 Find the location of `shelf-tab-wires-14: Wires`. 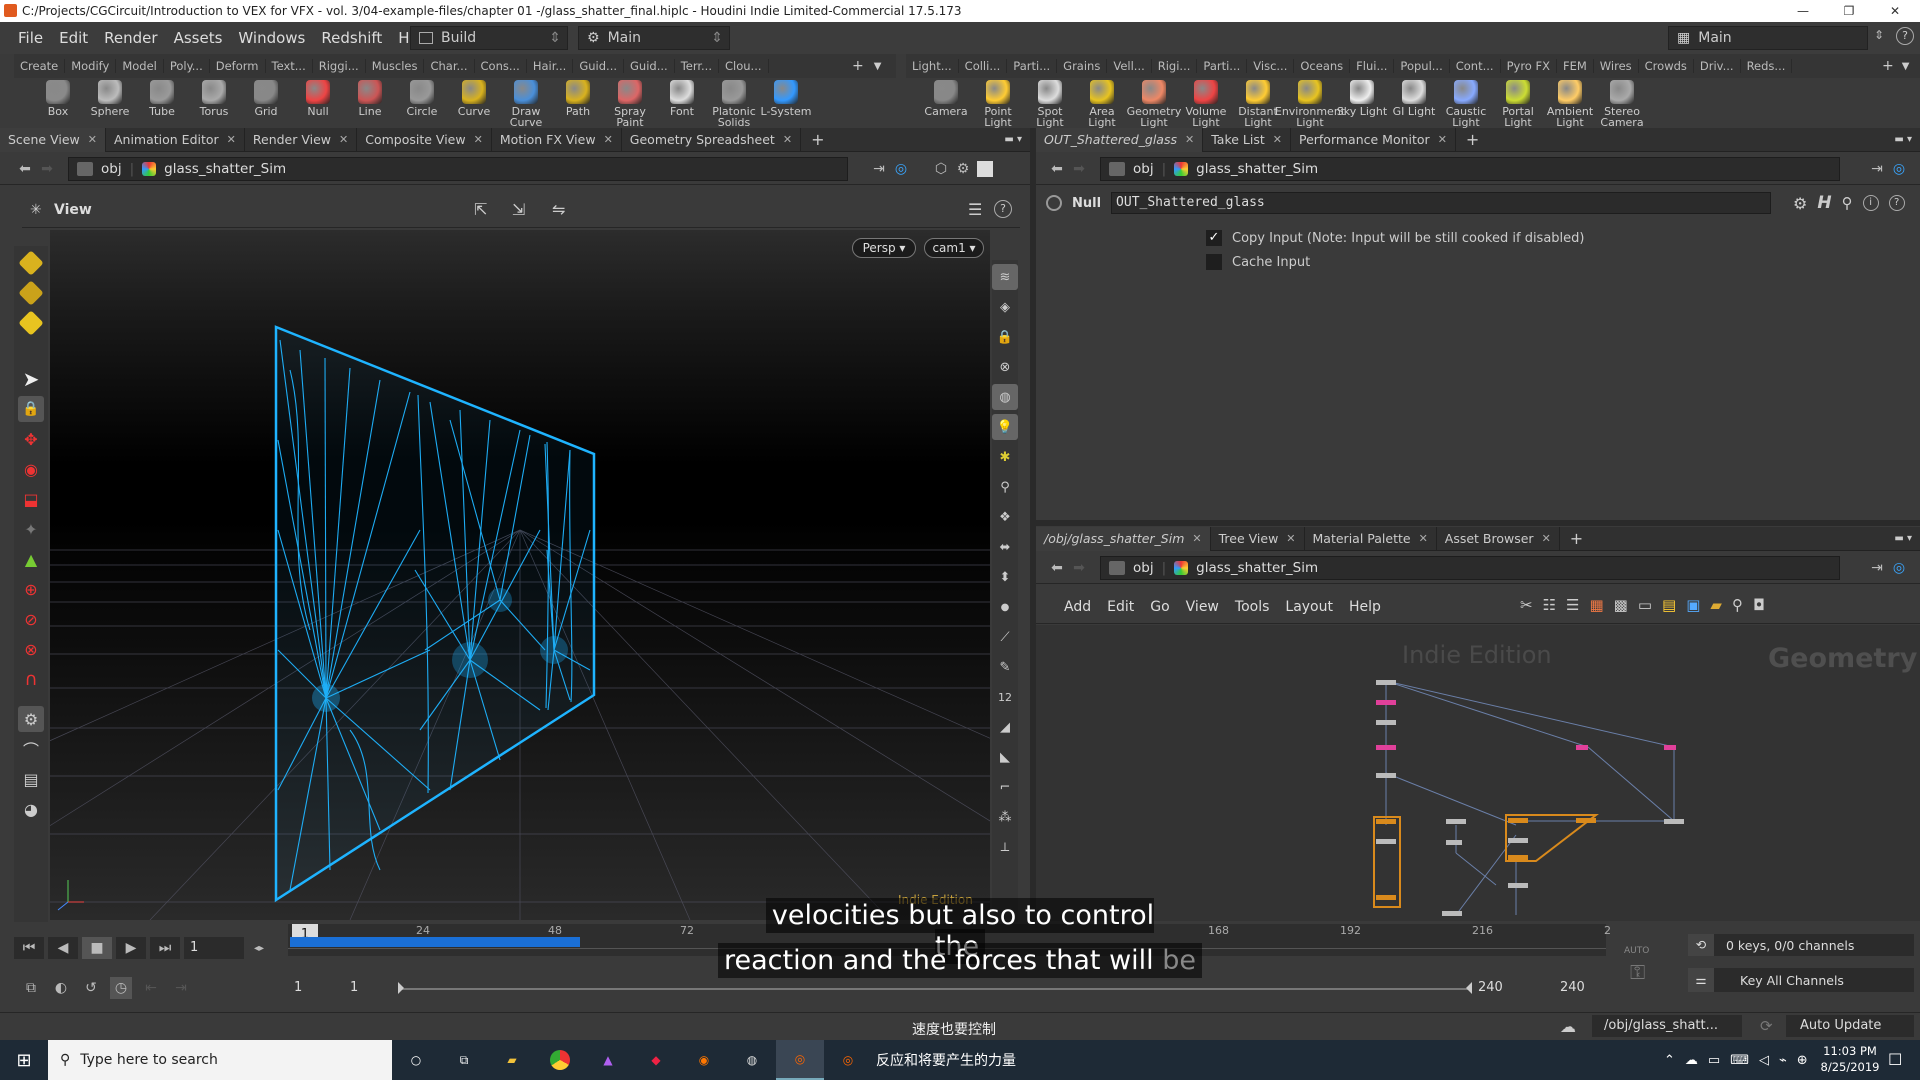

shelf-tab-wires-14: Wires is located at coordinates (1616, 66).